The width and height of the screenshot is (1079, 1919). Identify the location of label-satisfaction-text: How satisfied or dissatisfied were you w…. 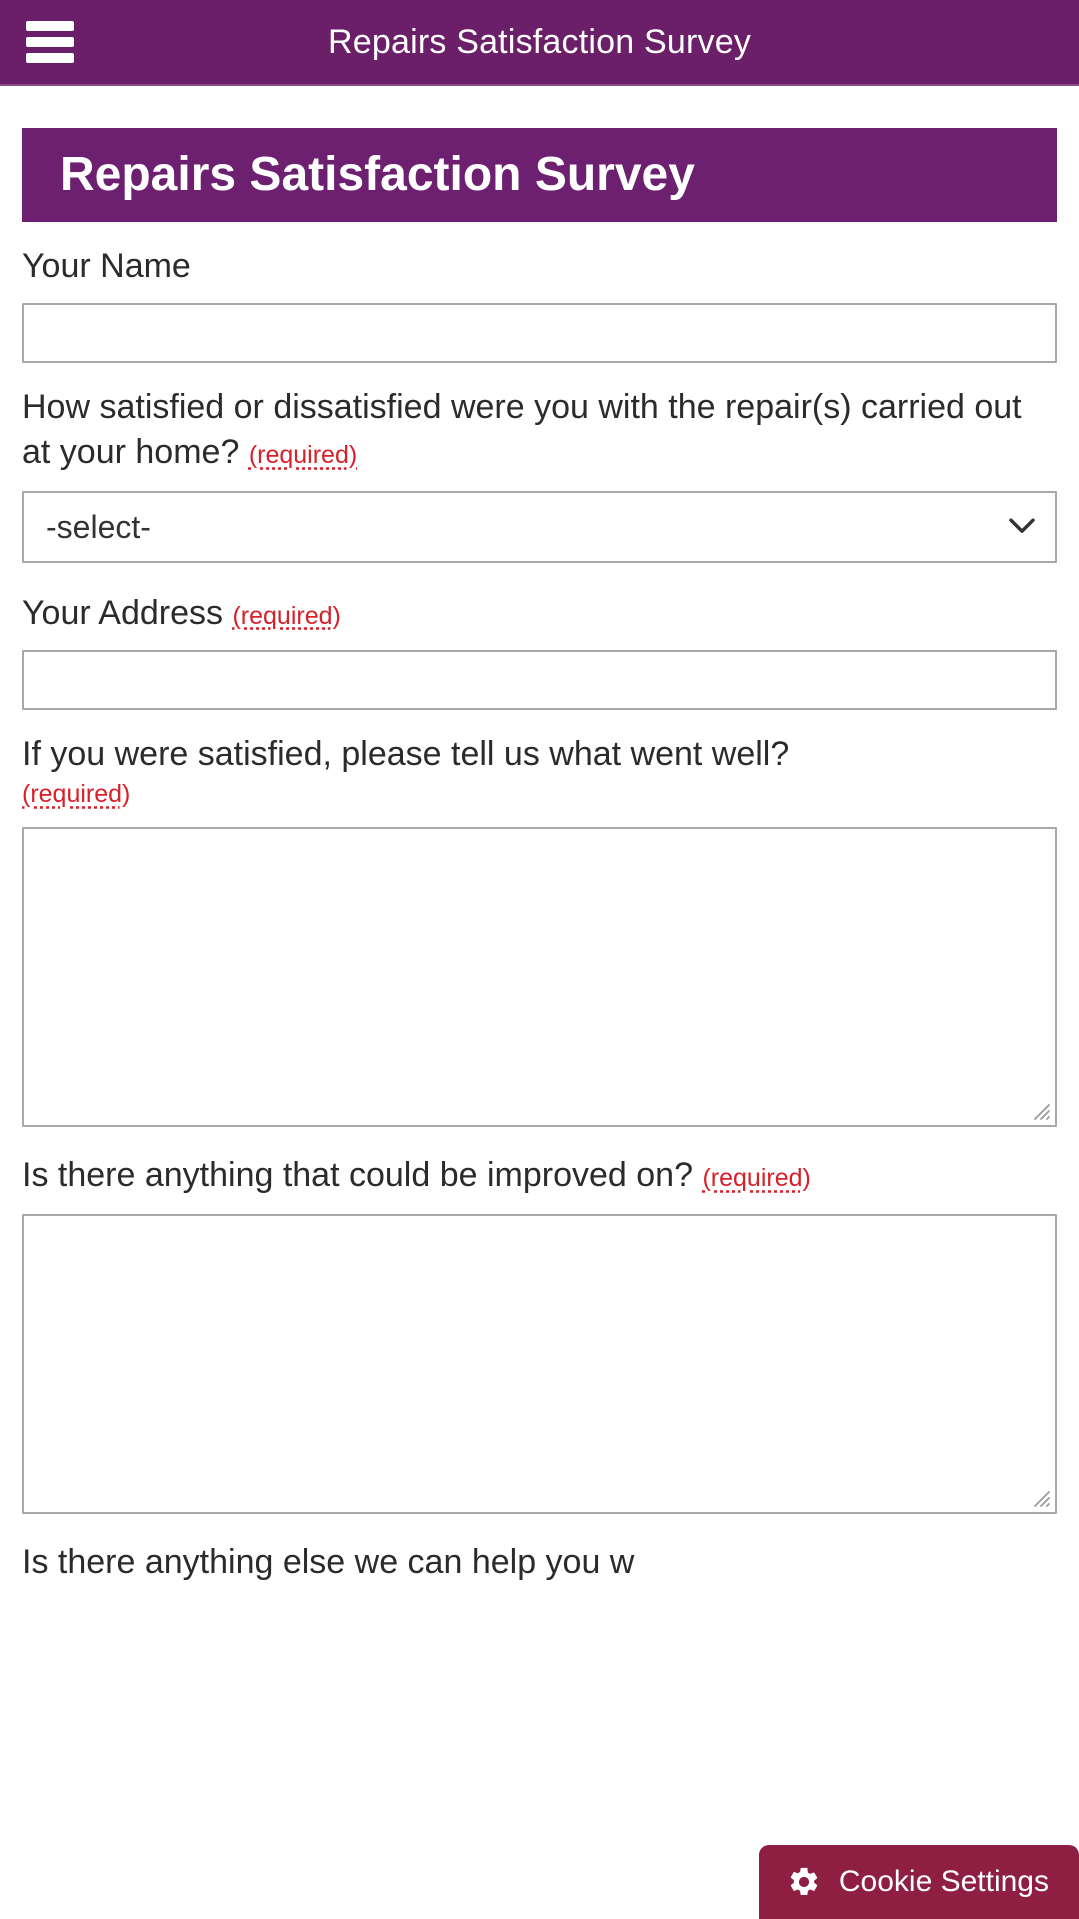
(522, 429).